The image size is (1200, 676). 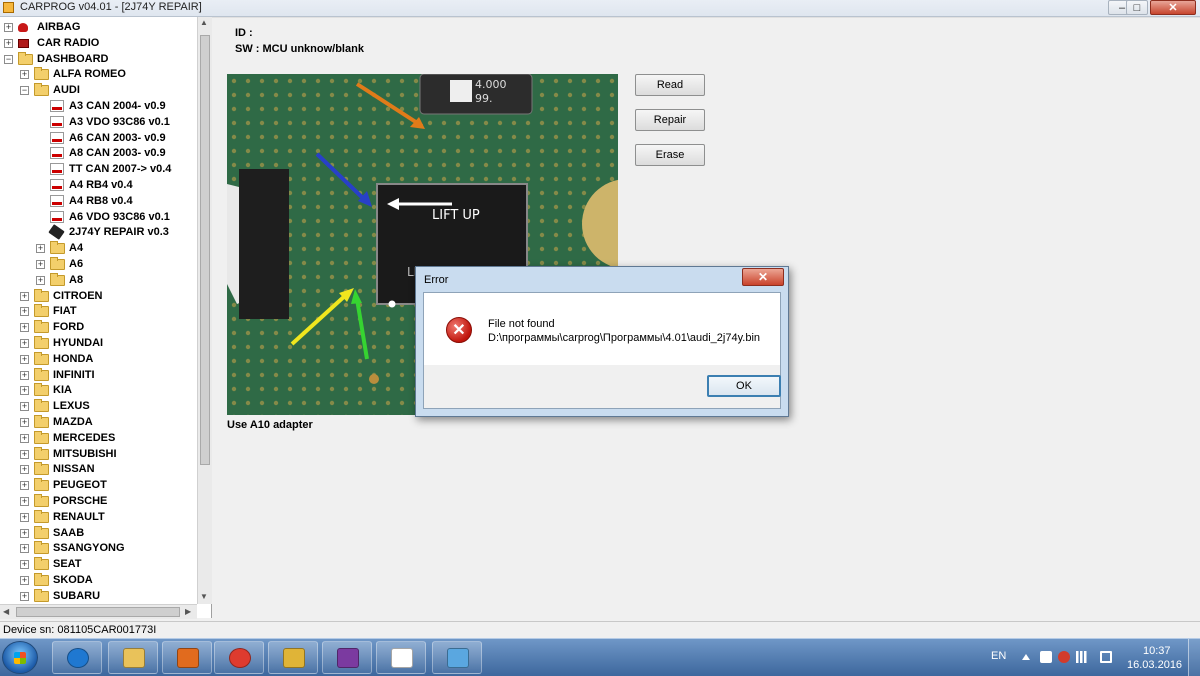 What do you see at coordinates (1046, 657) in the screenshot?
I see `action-center-icon` at bounding box center [1046, 657].